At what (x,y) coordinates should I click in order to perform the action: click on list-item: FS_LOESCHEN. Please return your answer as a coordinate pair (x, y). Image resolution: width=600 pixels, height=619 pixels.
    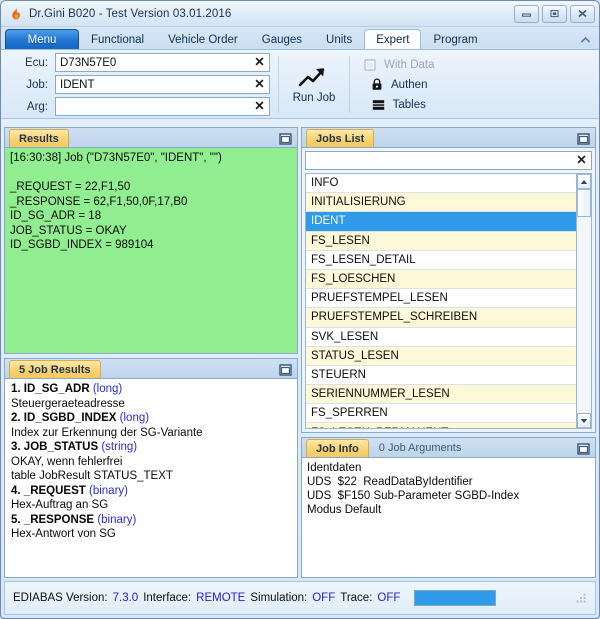
    Looking at the image, I should click on (441, 279).